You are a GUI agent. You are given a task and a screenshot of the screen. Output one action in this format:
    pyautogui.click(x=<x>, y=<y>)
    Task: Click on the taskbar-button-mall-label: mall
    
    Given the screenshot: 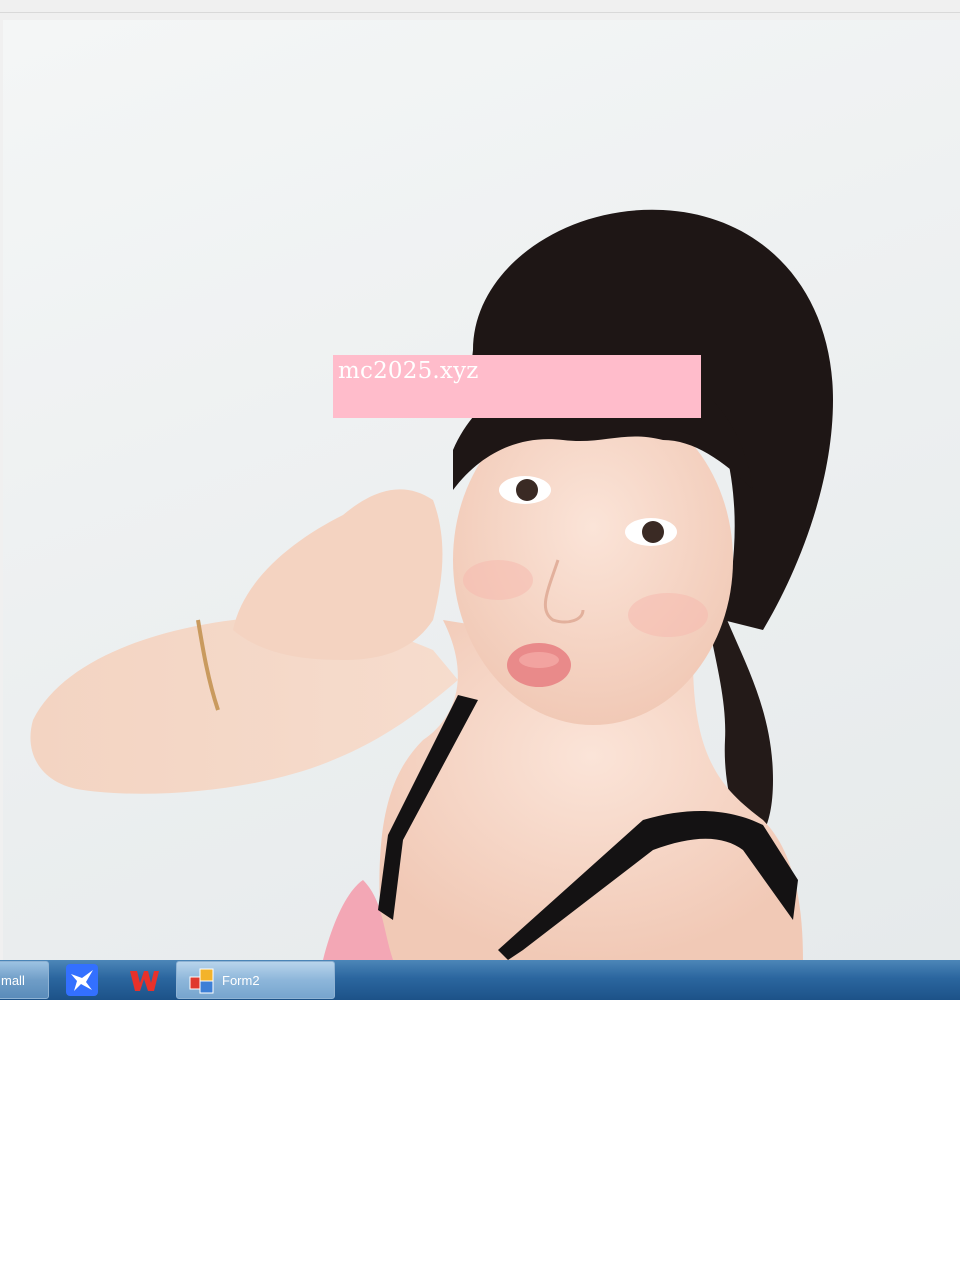 What is the action you would take?
    pyautogui.click(x=13, y=980)
    